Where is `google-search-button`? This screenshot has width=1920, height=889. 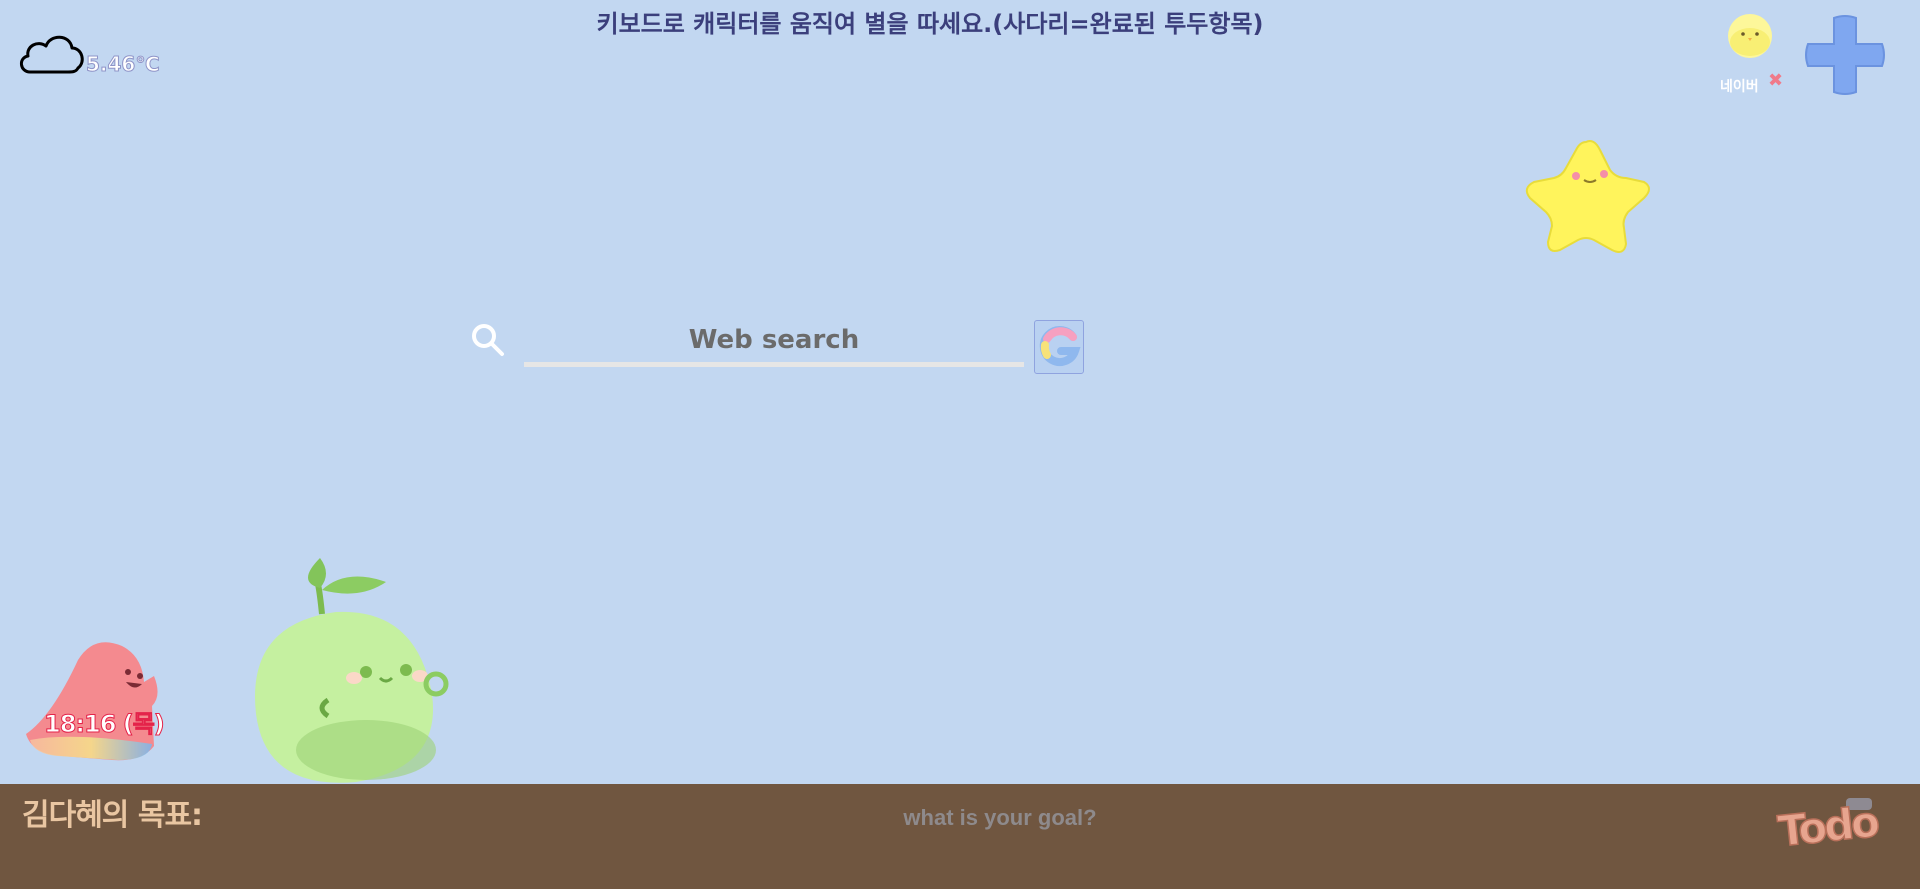 google-search-button is located at coordinates (1059, 347).